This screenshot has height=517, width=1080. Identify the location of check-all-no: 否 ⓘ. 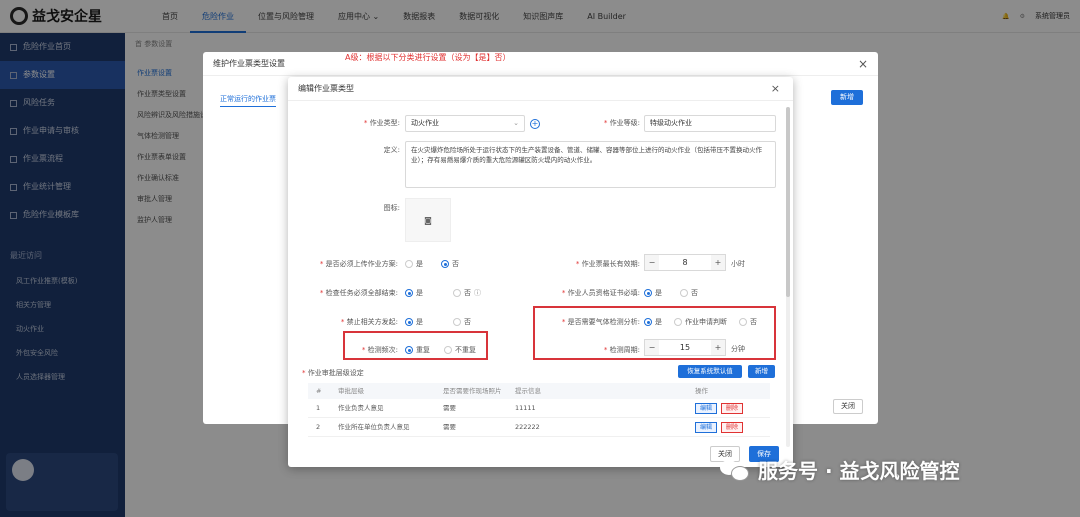
(467, 293).